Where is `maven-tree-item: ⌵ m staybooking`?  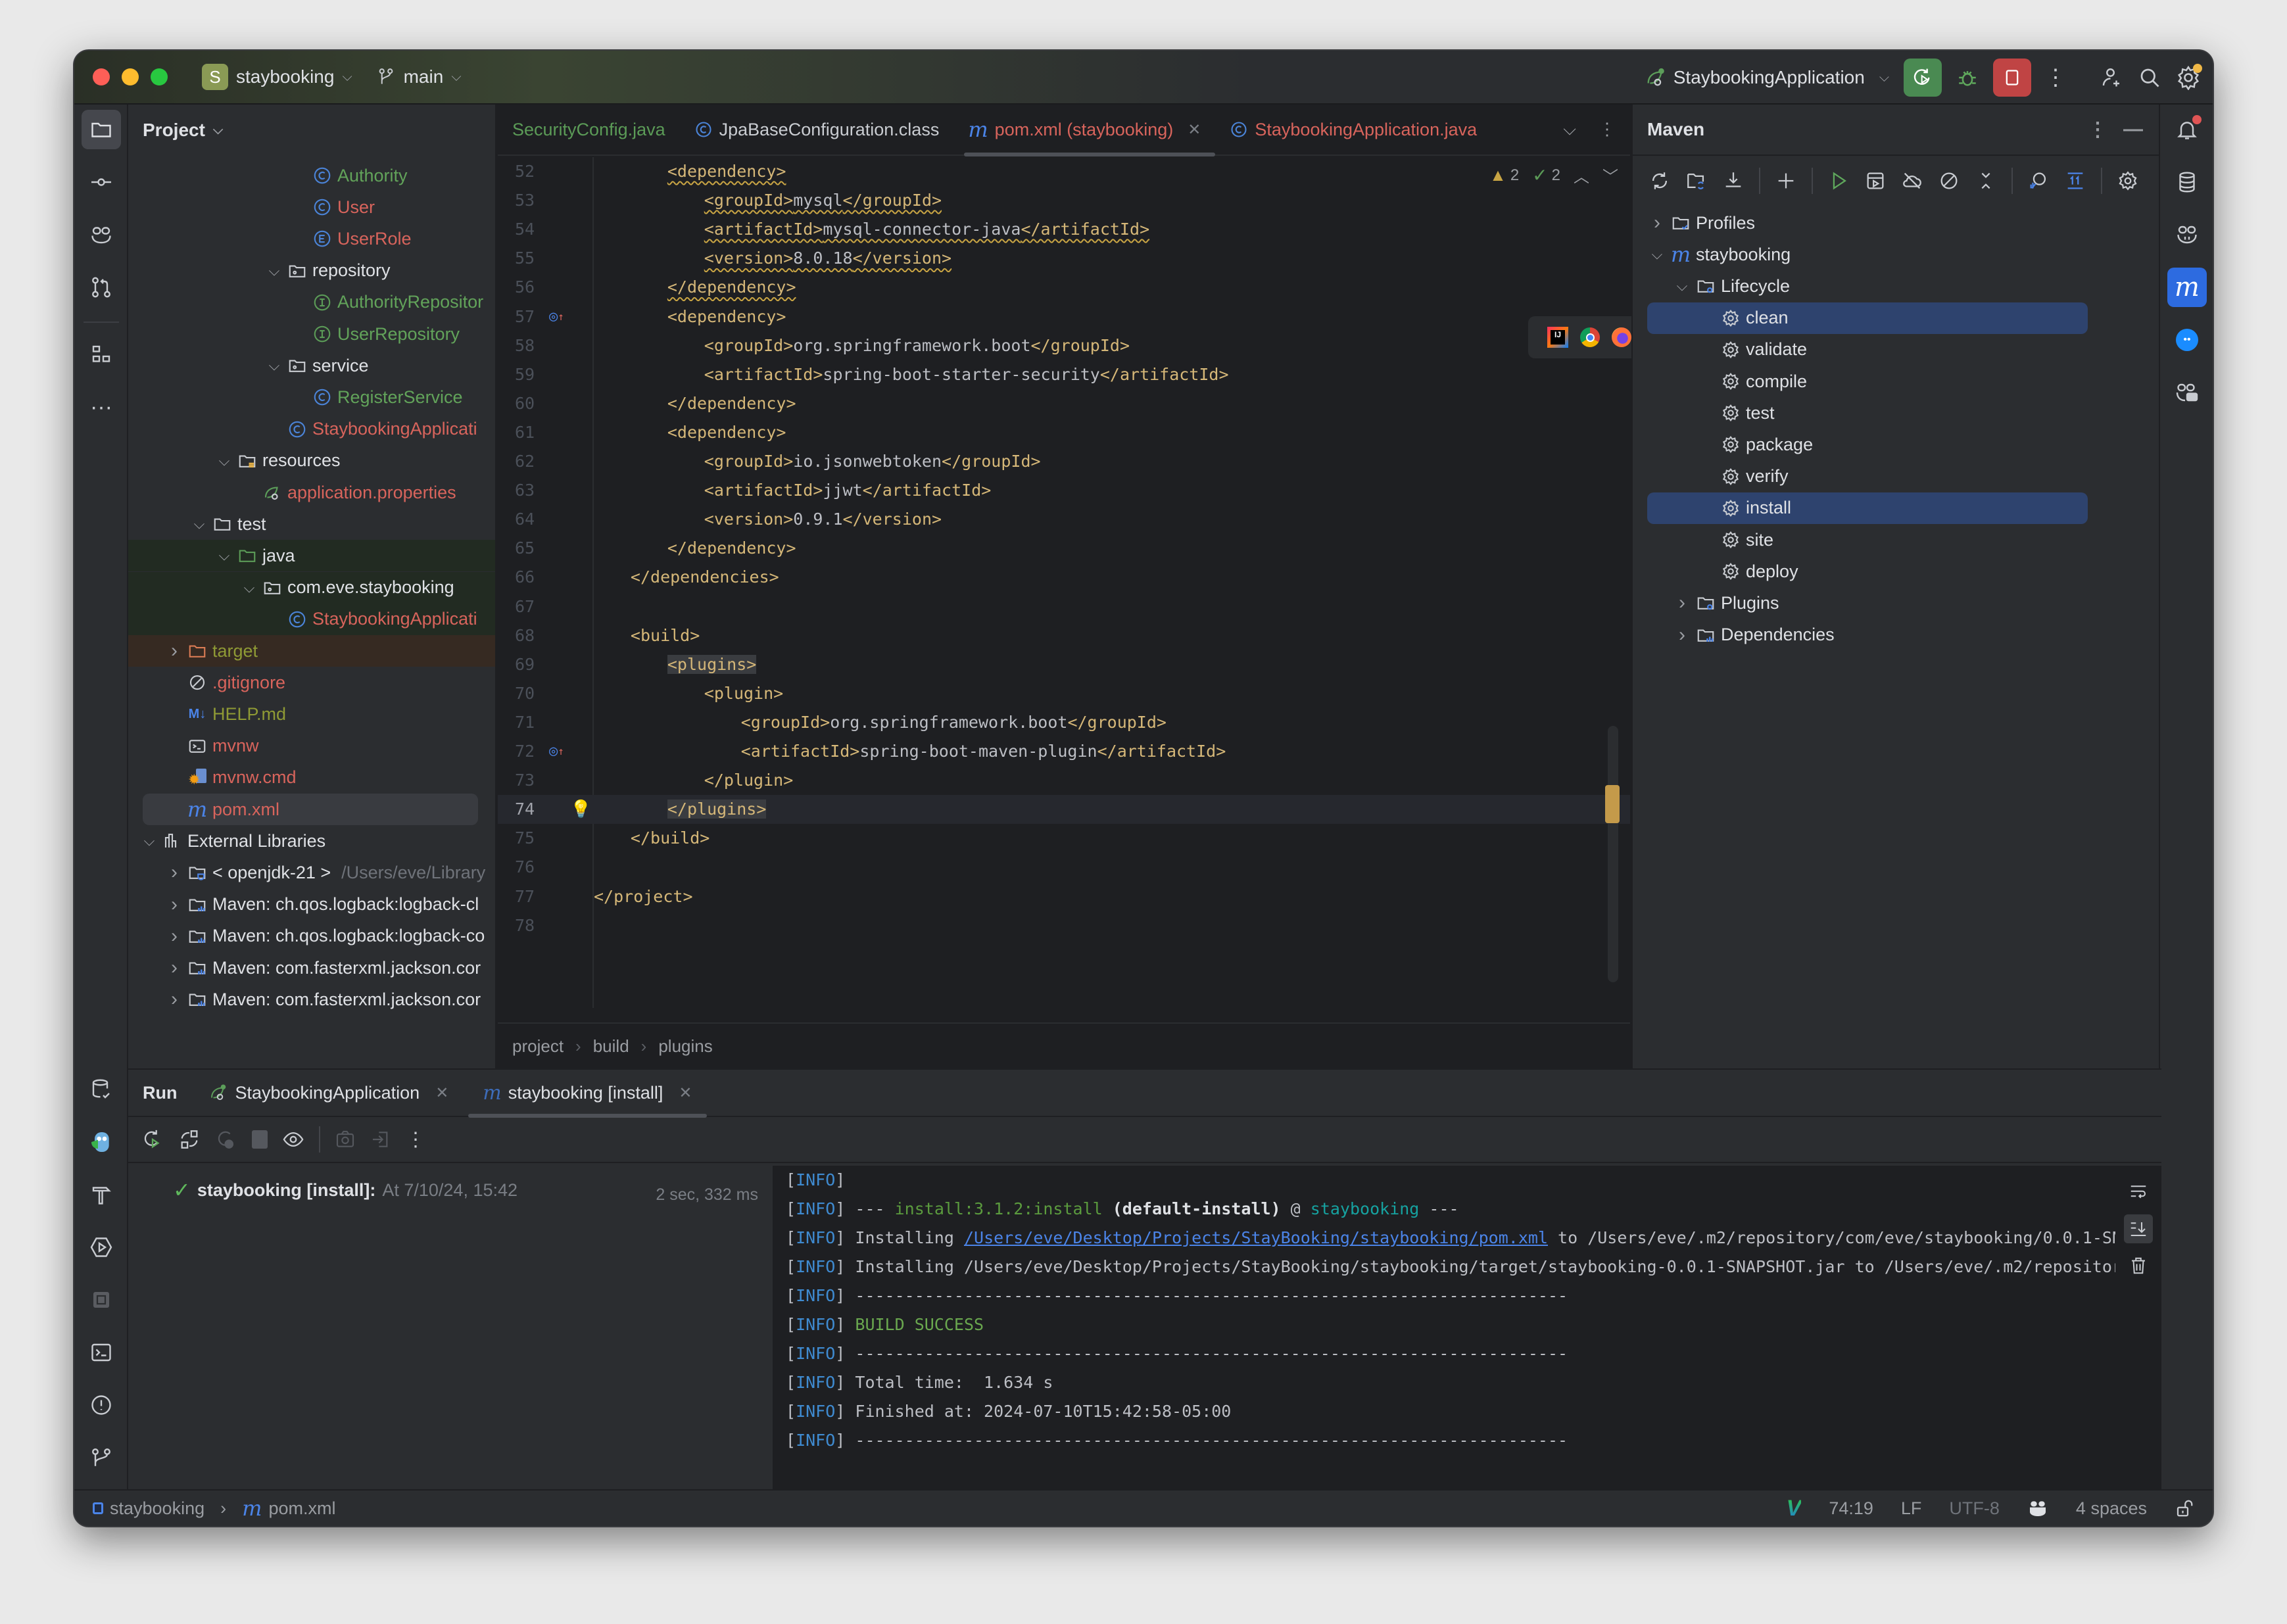 maven-tree-item: ⌵ m staybooking is located at coordinates (1897, 254).